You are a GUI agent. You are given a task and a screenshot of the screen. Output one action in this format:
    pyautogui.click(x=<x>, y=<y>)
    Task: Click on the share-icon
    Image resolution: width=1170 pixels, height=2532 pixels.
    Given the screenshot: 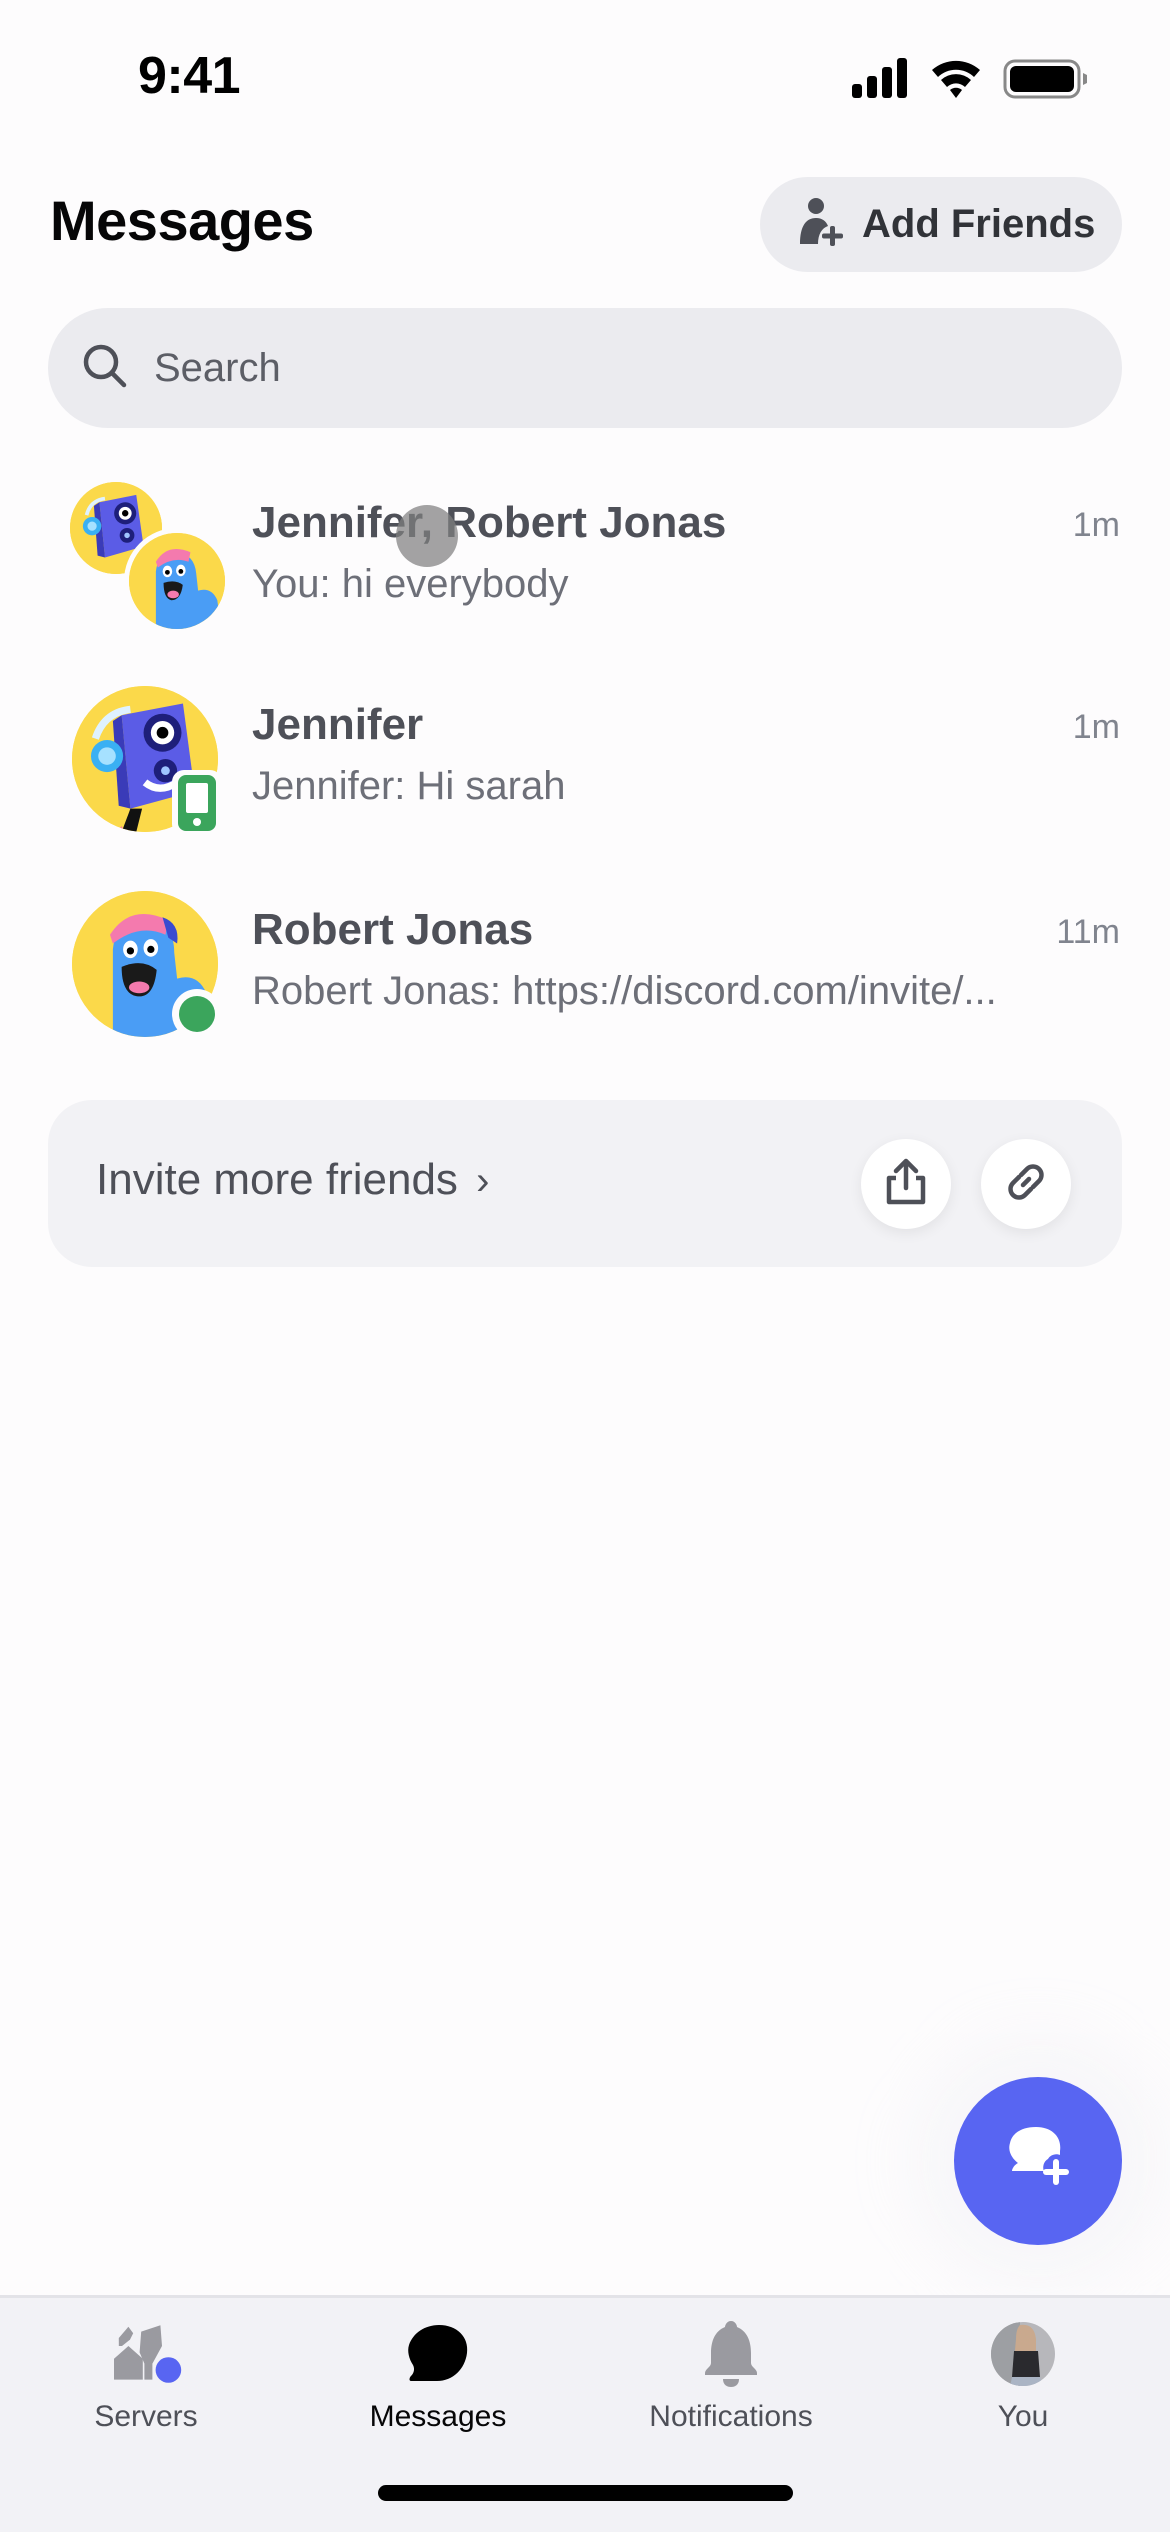 What is the action you would take?
    pyautogui.click(x=906, y=1184)
    